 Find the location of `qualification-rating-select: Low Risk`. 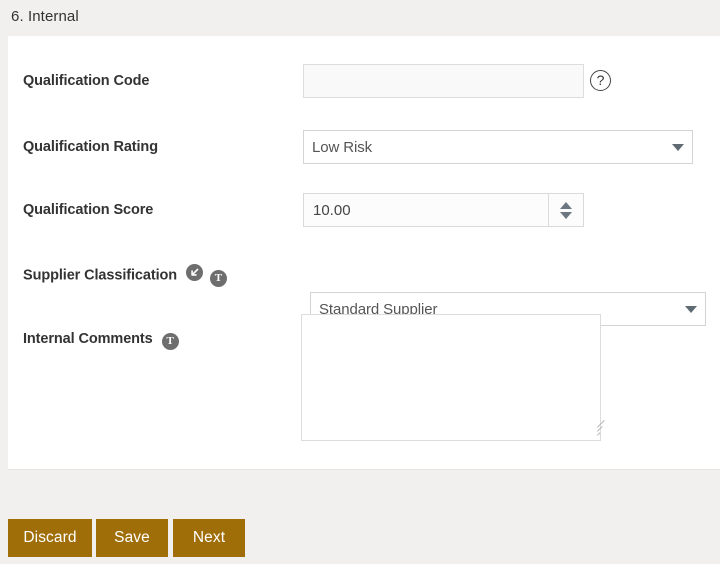

qualification-rating-select: Low Risk is located at coordinates (498, 147).